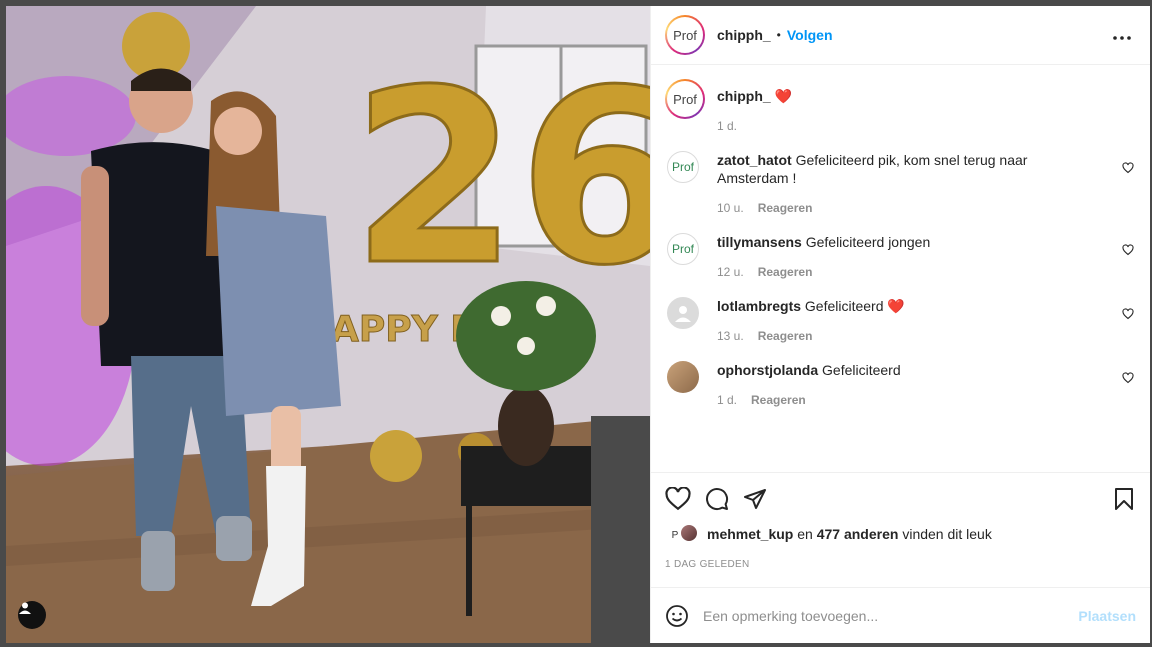  What do you see at coordinates (730, 272) in the screenshot?
I see `comment-time: 12 u.` at bounding box center [730, 272].